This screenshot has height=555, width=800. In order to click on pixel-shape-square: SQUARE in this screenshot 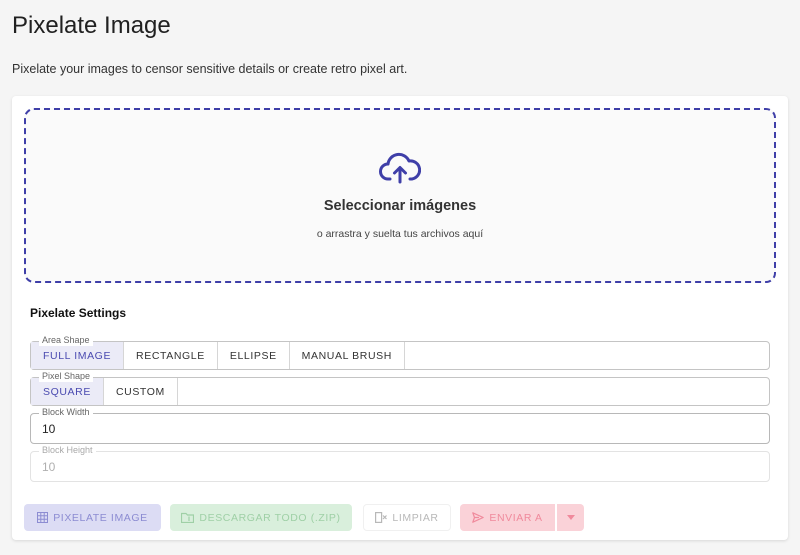, I will do `click(67, 391)`.